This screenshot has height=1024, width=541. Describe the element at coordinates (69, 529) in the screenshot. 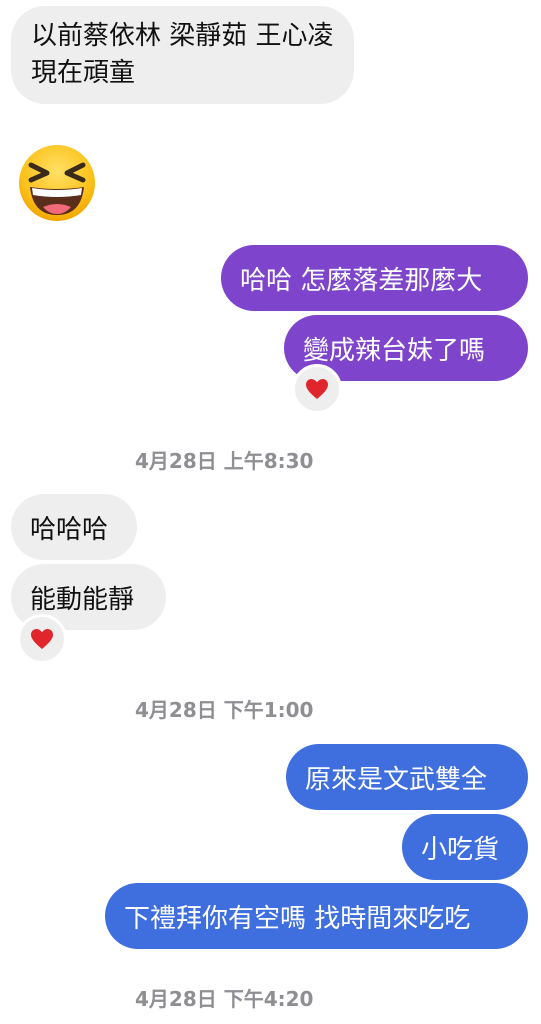

I see `message-text: 哈哈哈` at that location.